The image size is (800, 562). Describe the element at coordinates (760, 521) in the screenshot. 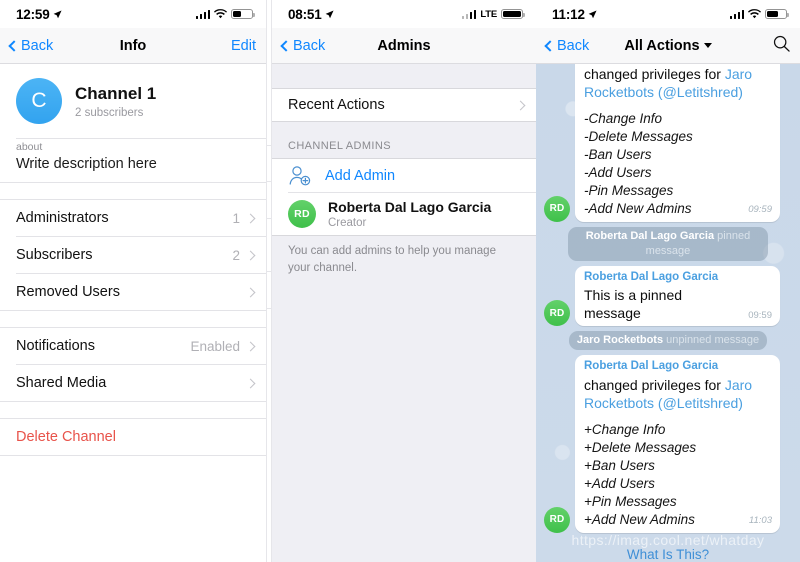

I see `message-time: 11:03` at that location.